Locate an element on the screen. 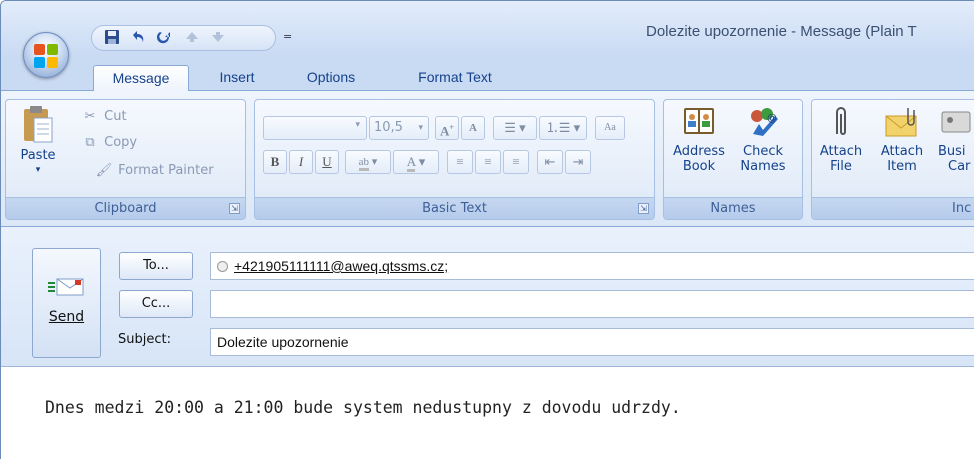  align-right-icon: ≡ is located at coordinates (516, 161).